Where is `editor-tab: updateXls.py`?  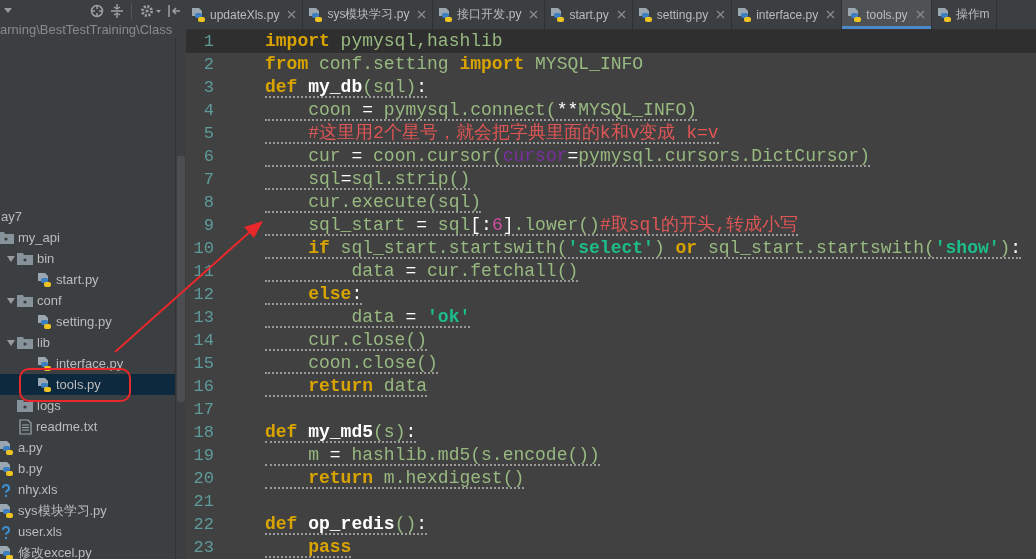
editor-tab: updateXls.py is located at coordinates (245, 14).